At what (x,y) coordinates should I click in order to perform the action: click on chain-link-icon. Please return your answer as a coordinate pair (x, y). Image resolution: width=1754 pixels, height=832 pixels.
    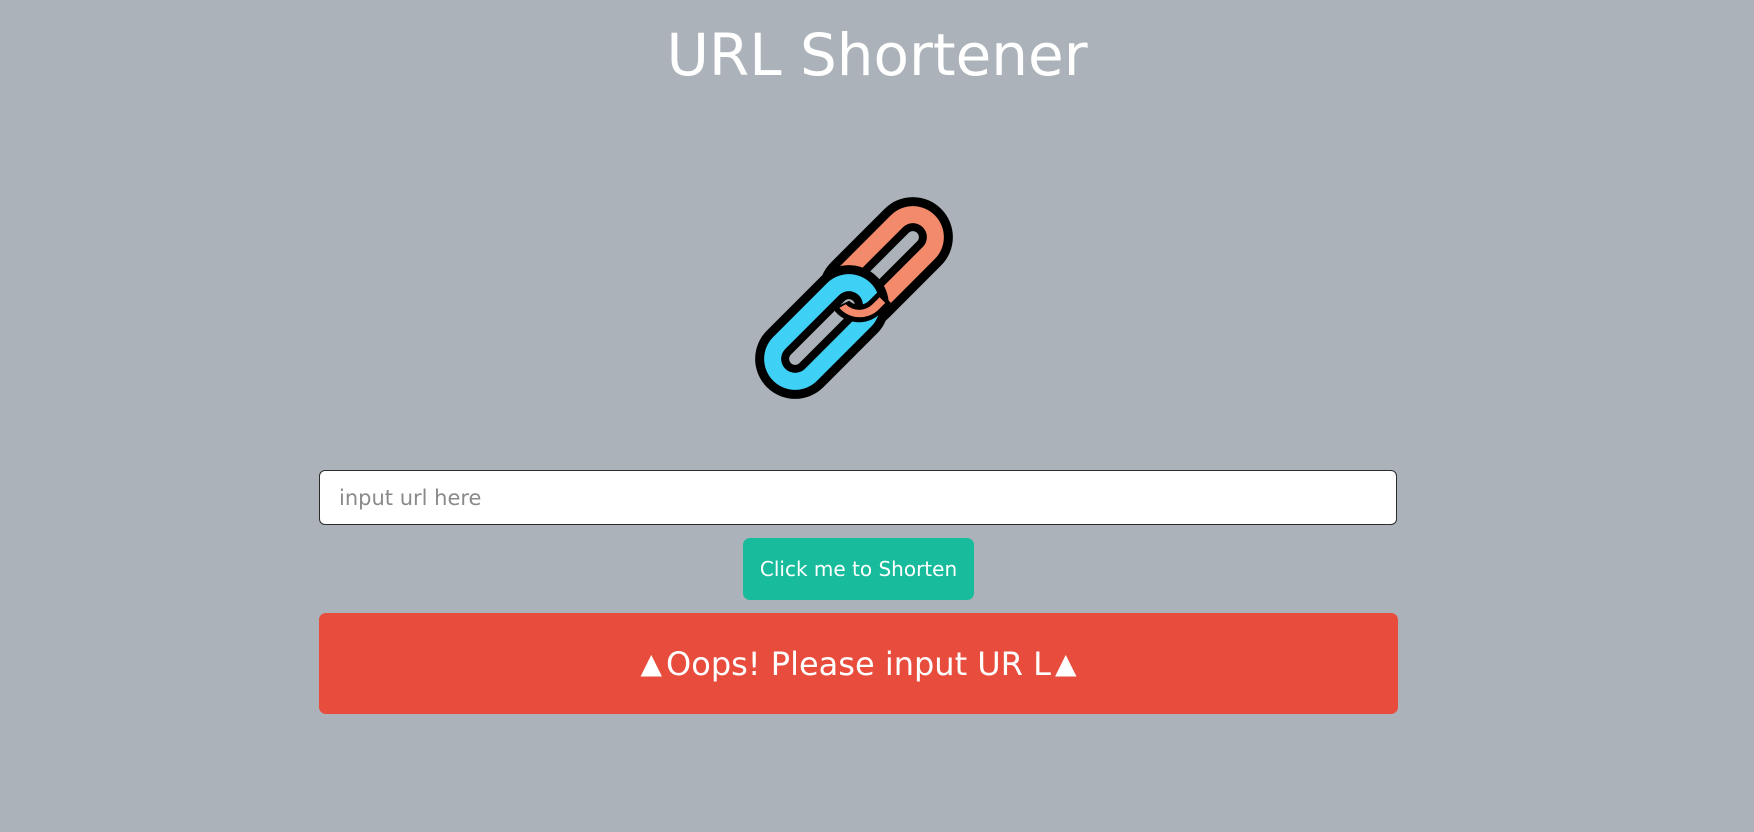
    Looking at the image, I should click on (854, 298).